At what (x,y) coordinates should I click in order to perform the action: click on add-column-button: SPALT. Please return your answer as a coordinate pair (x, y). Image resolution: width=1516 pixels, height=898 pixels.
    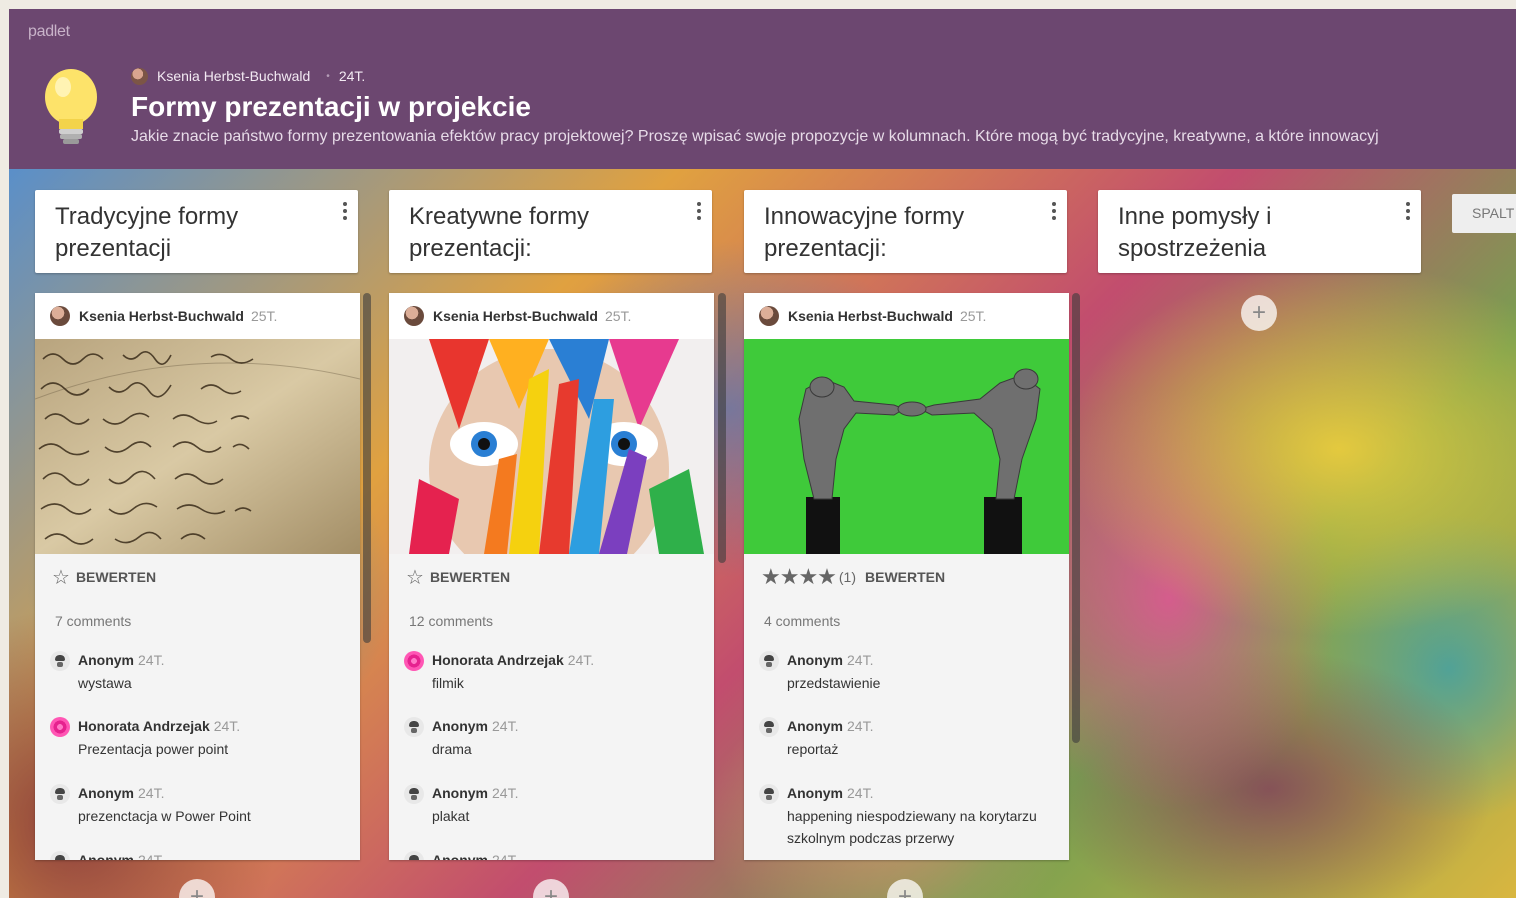
    Looking at the image, I should click on (1484, 213).